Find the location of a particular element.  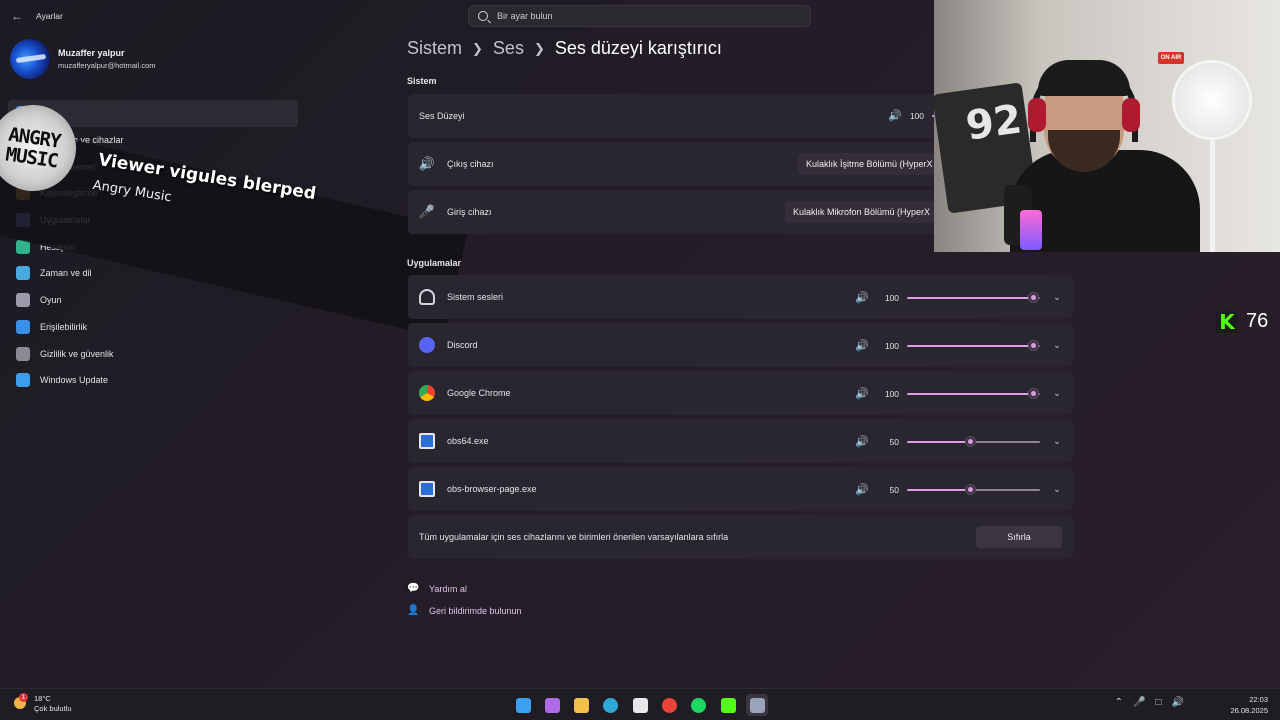

feedback-link: 👤 Geri bildirimde bulunun is located at coordinates (464, 610).